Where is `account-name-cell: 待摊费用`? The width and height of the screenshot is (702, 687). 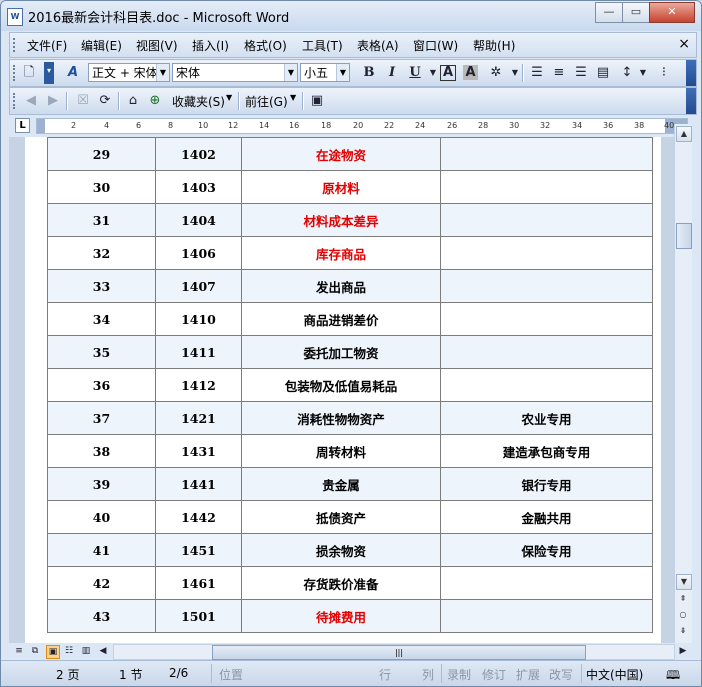
account-name-cell: 待摊费用 is located at coordinates (341, 616).